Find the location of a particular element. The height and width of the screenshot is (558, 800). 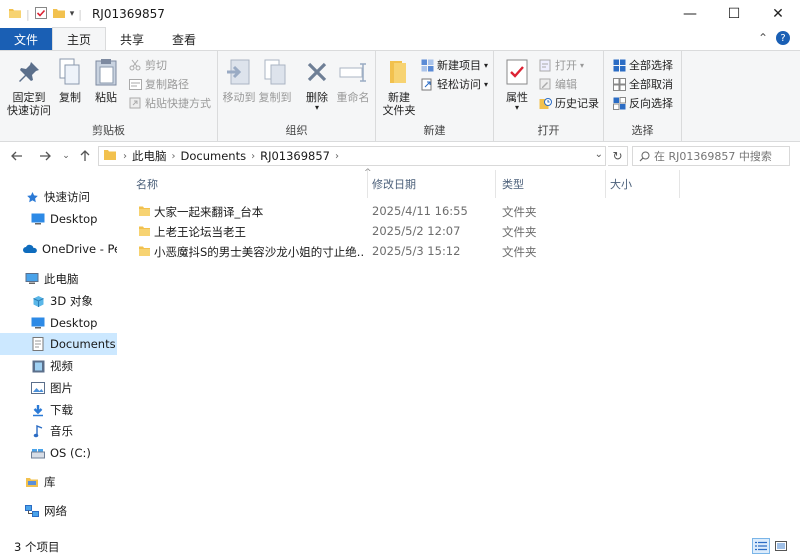

column-header-type: 类型 is located at coordinates (551, 184).